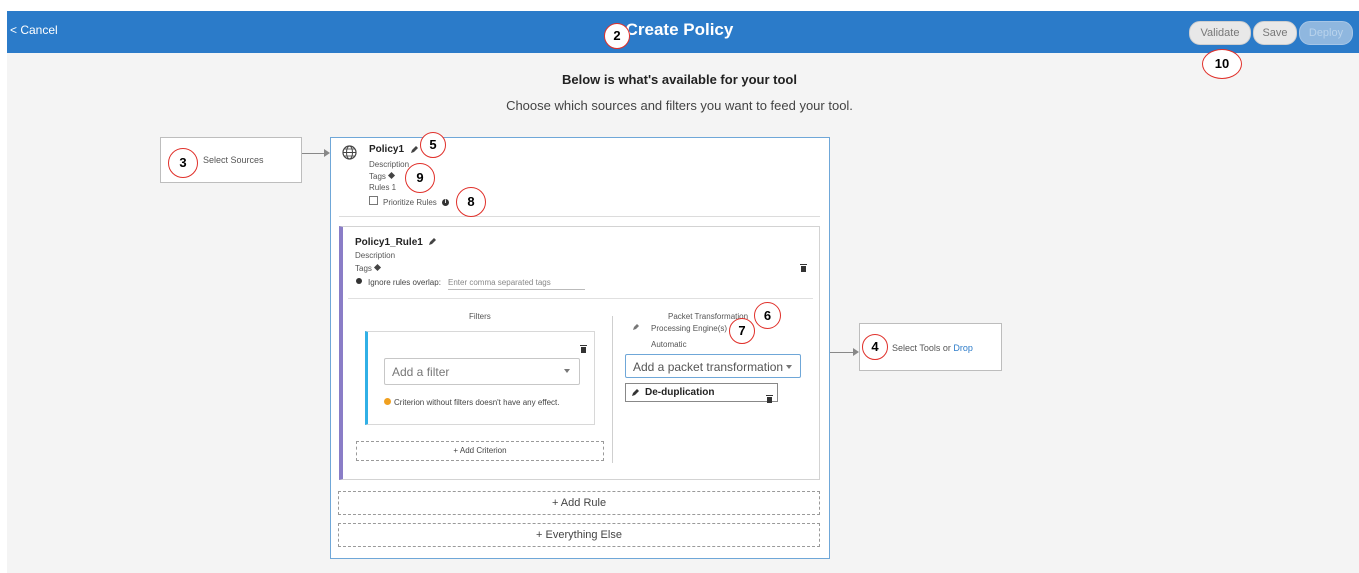  I want to click on annotation-marker-8: 8, so click(471, 202).